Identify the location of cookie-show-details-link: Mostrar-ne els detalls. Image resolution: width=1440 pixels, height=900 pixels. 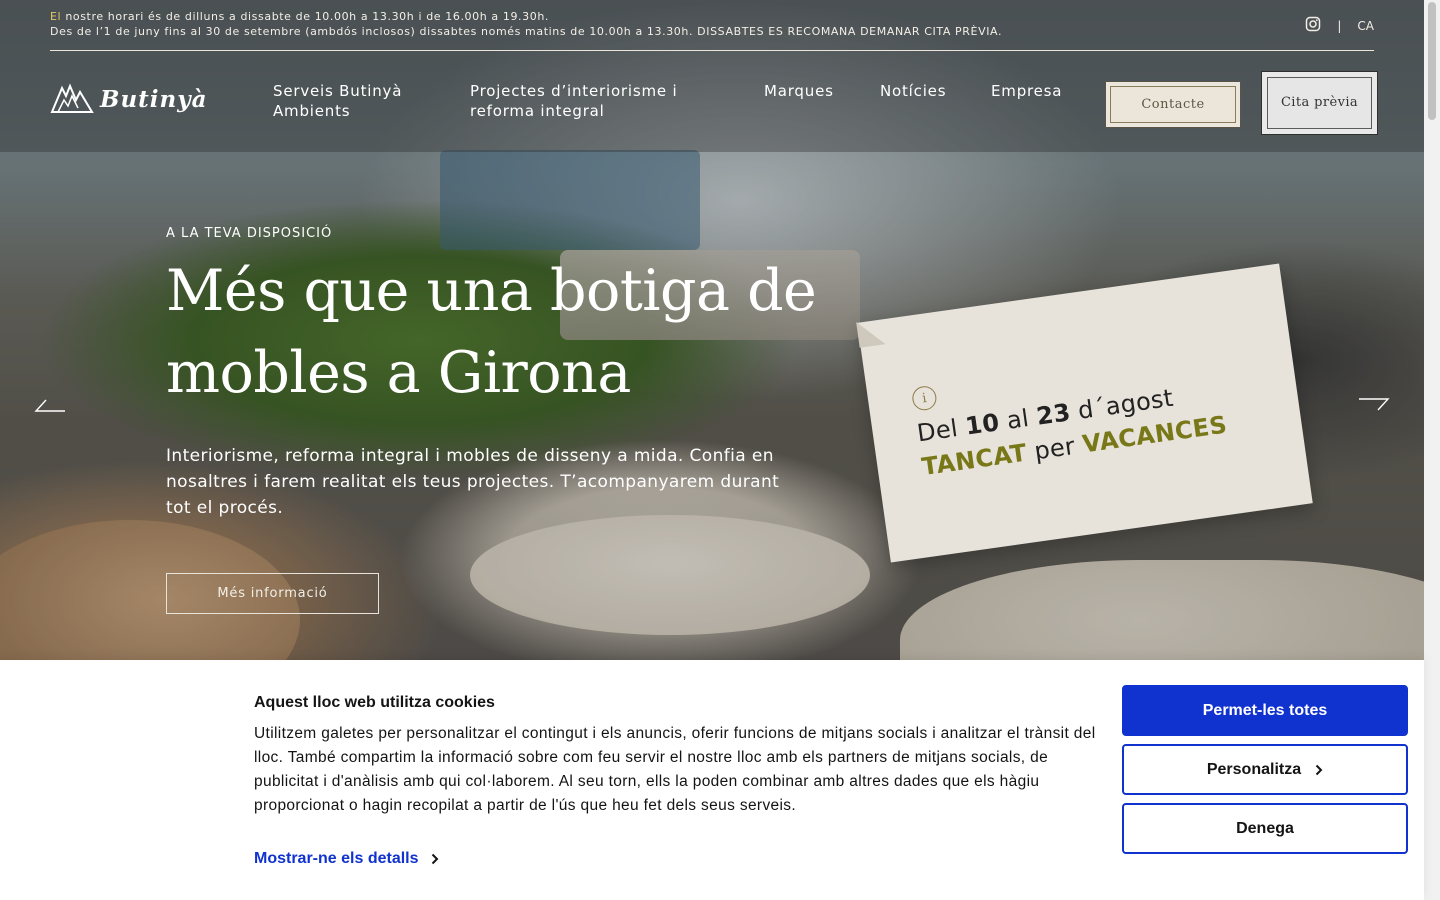
(346, 859).